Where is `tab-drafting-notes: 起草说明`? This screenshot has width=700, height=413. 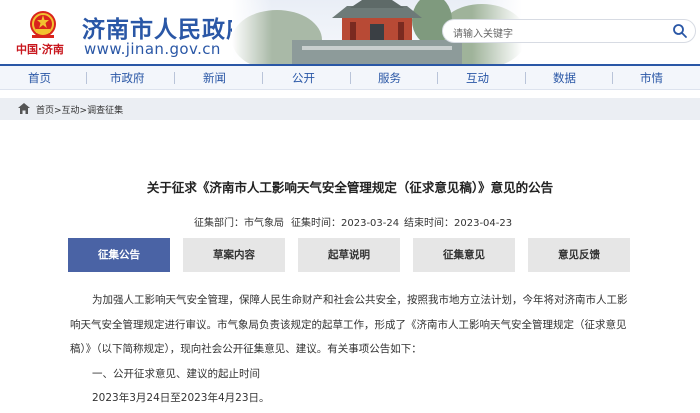
tab-drafting-notes: 起草说明 is located at coordinates (349, 255).